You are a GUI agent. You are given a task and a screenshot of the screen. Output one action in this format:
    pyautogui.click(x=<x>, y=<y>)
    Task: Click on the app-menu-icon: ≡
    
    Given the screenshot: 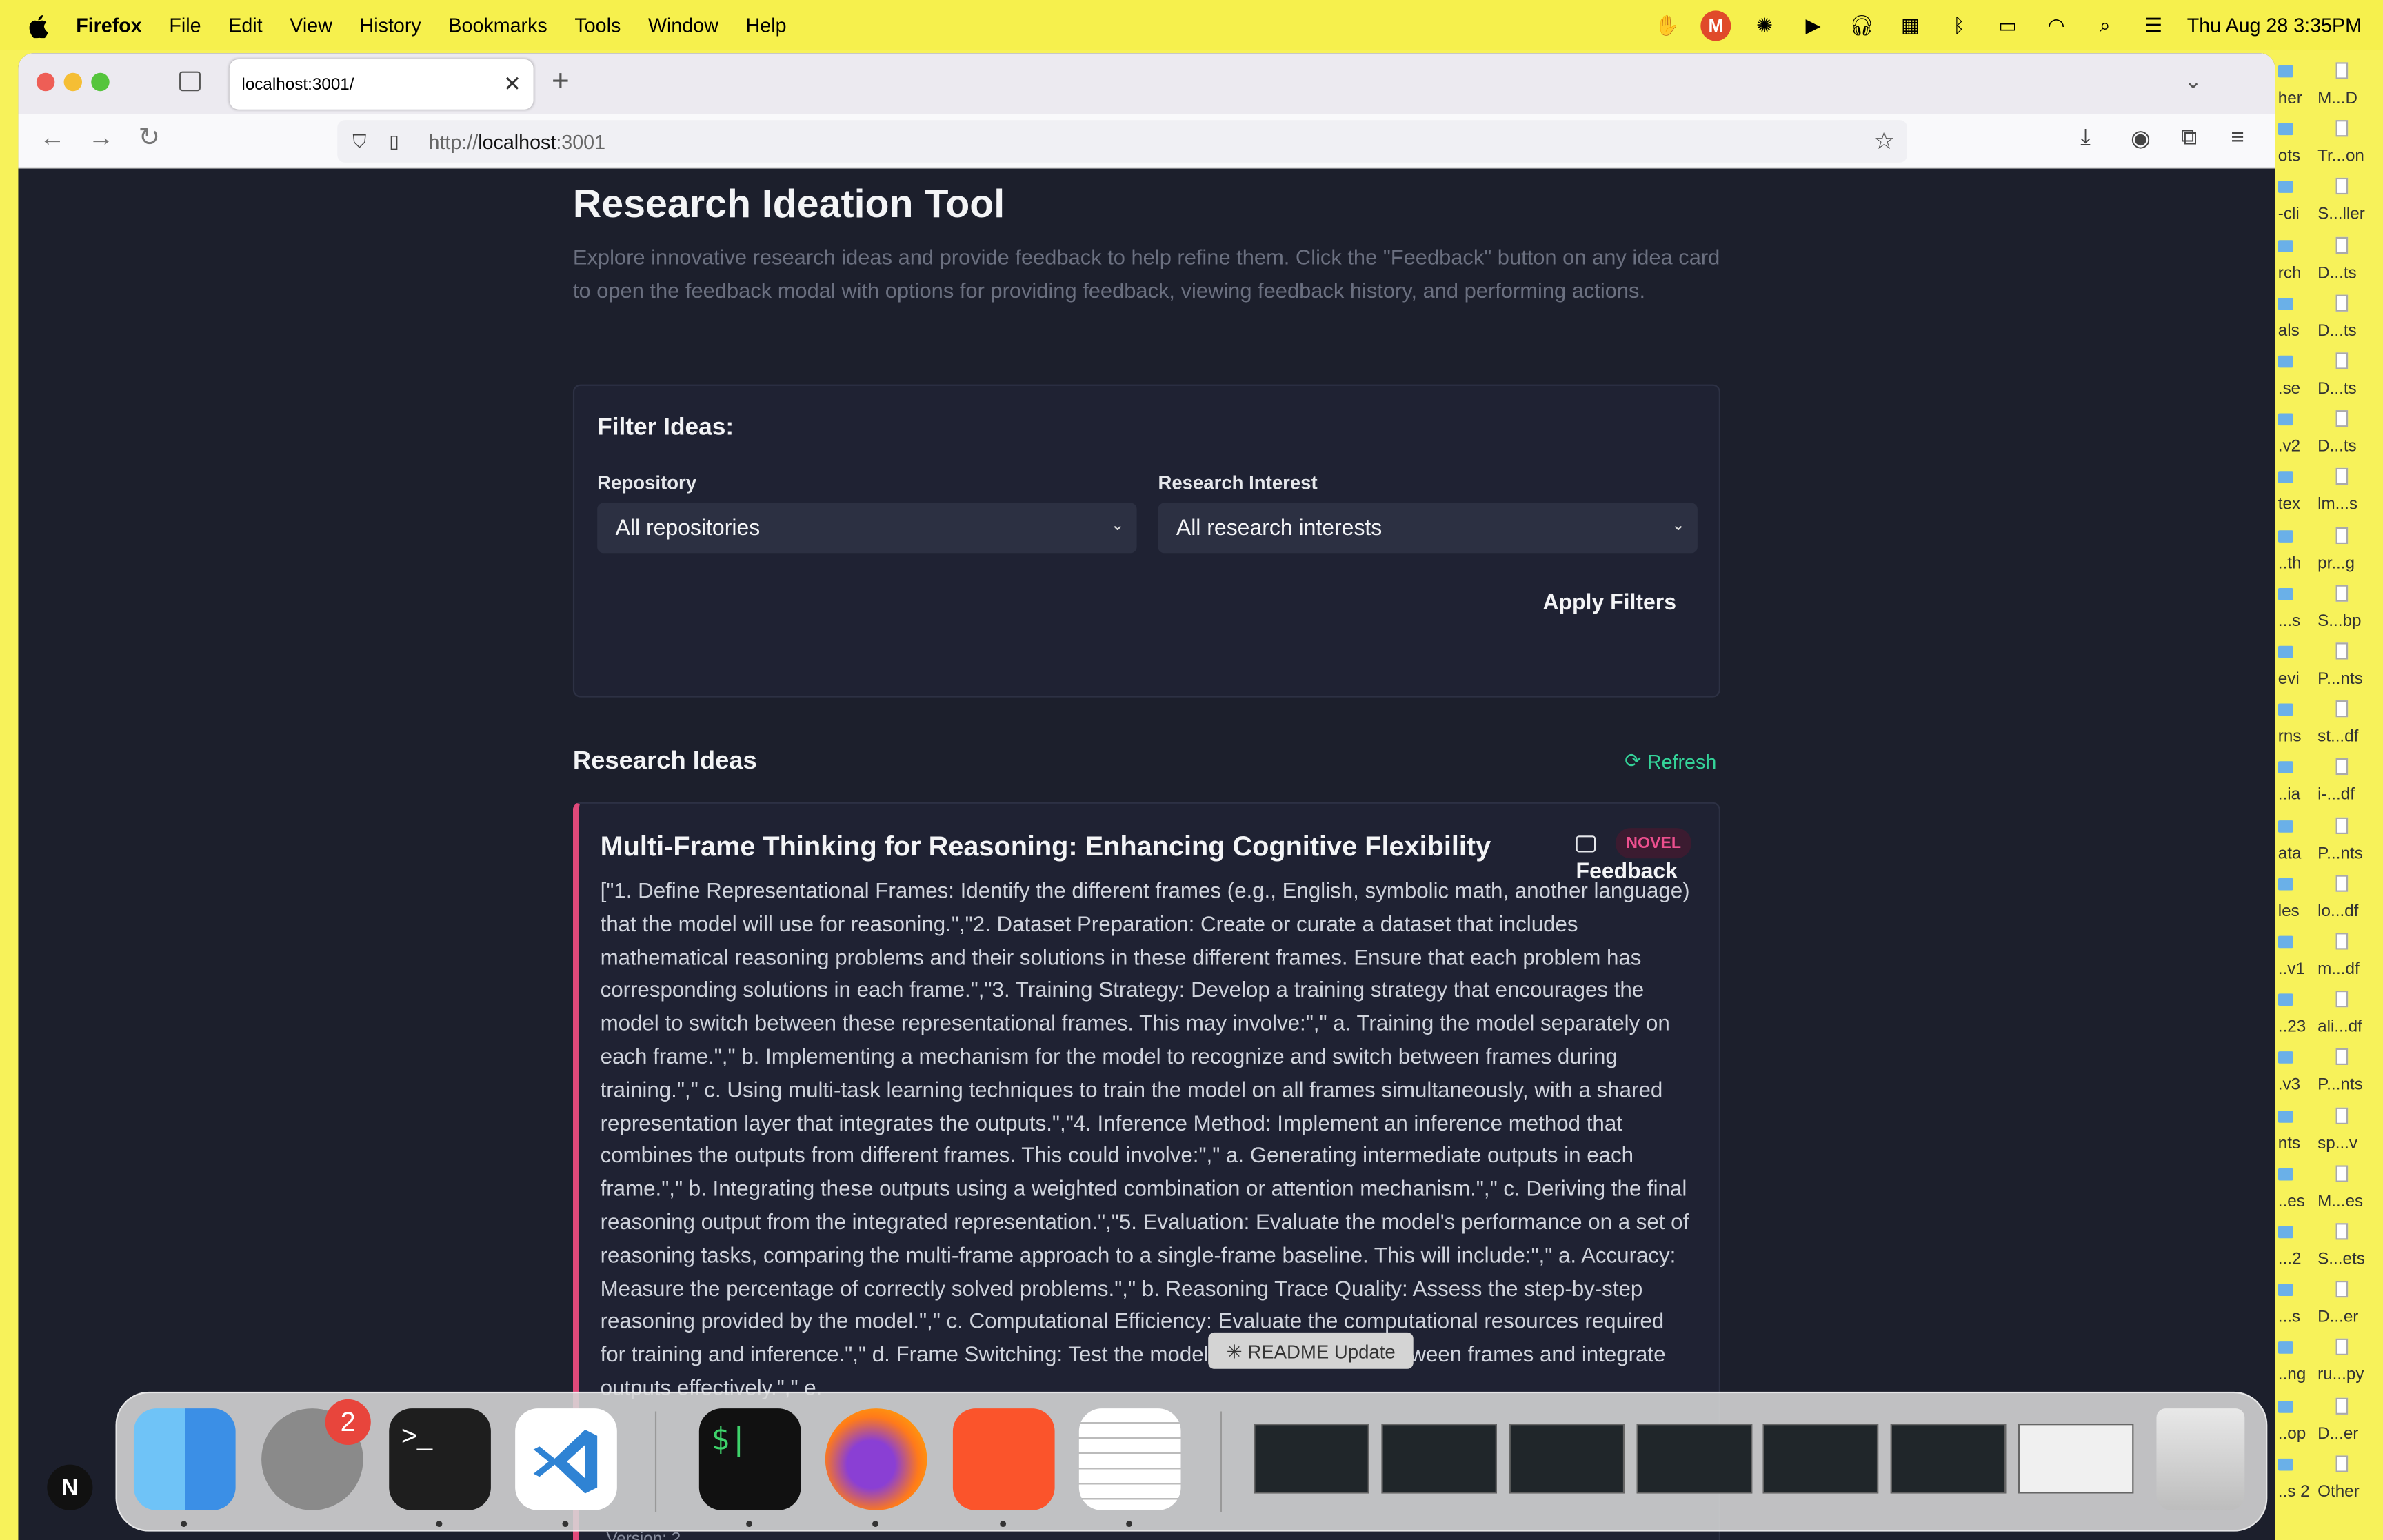 What is the action you would take?
    pyautogui.click(x=2237, y=138)
    